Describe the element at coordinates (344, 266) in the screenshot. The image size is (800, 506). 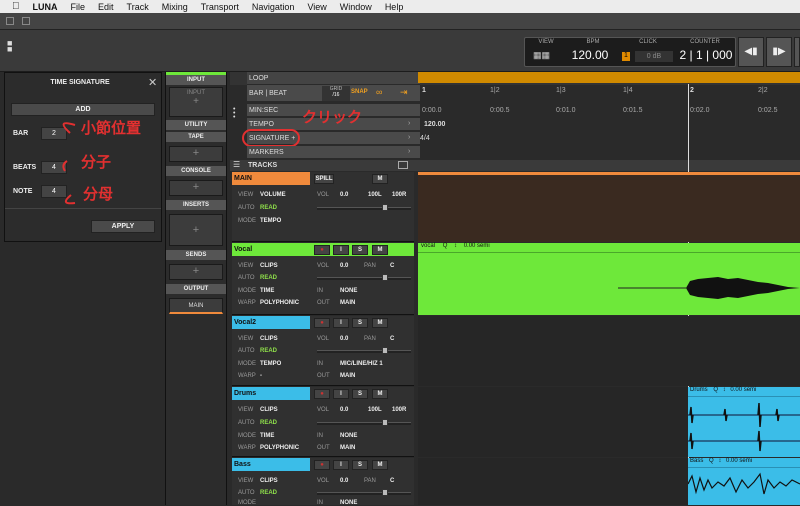
I see `track-vocal-vol: 0.0` at that location.